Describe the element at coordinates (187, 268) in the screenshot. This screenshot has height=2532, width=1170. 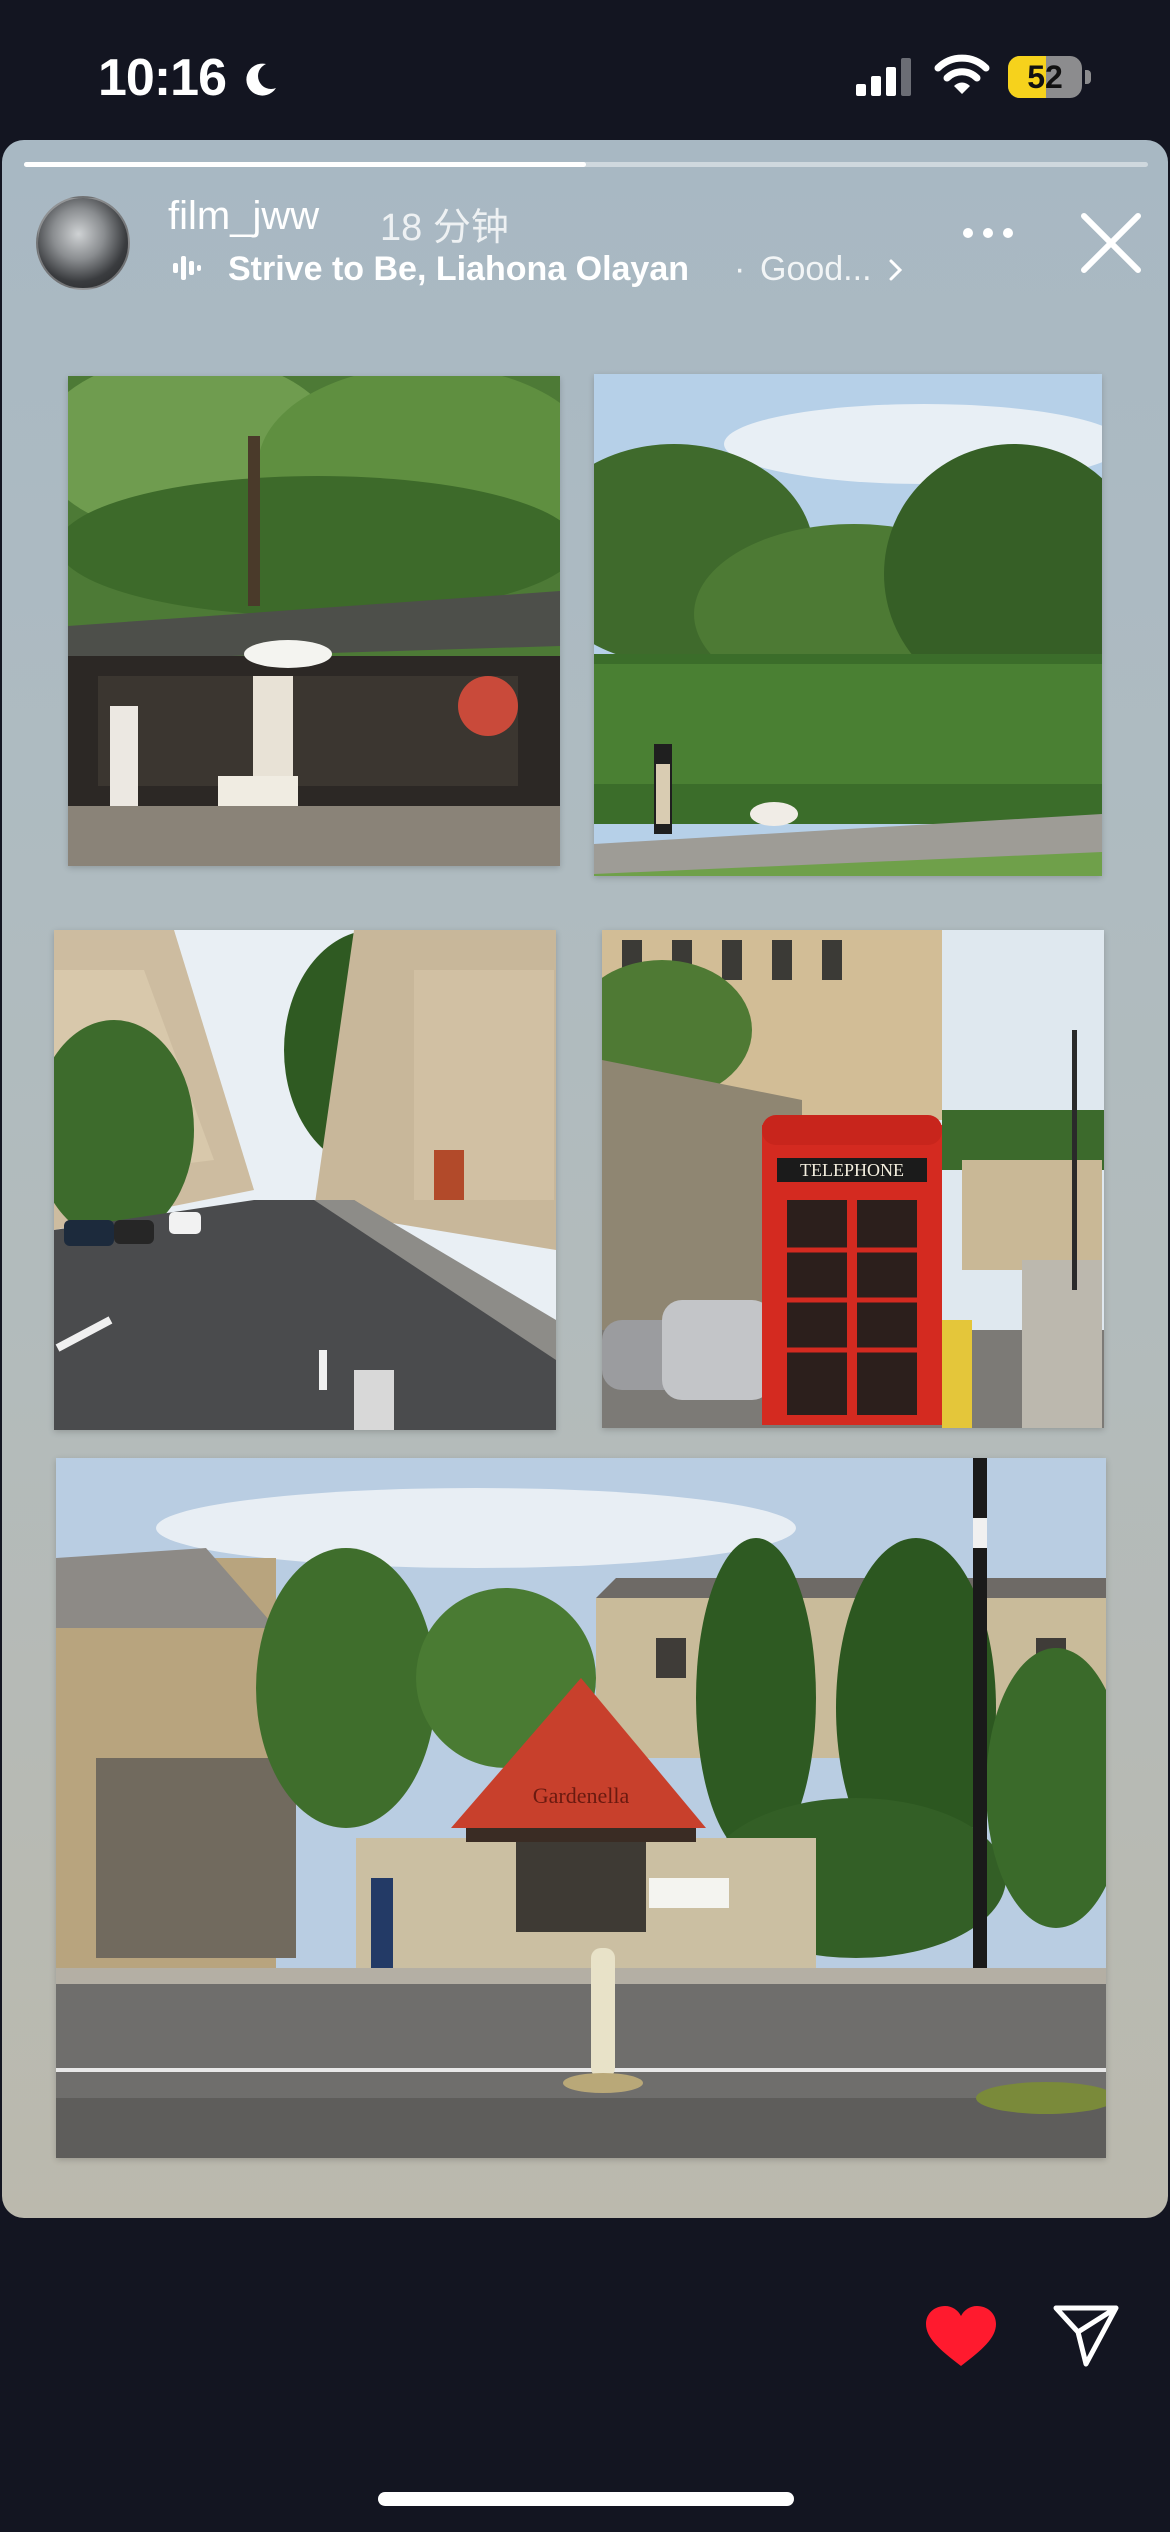
I see `music-bars-icon` at that location.